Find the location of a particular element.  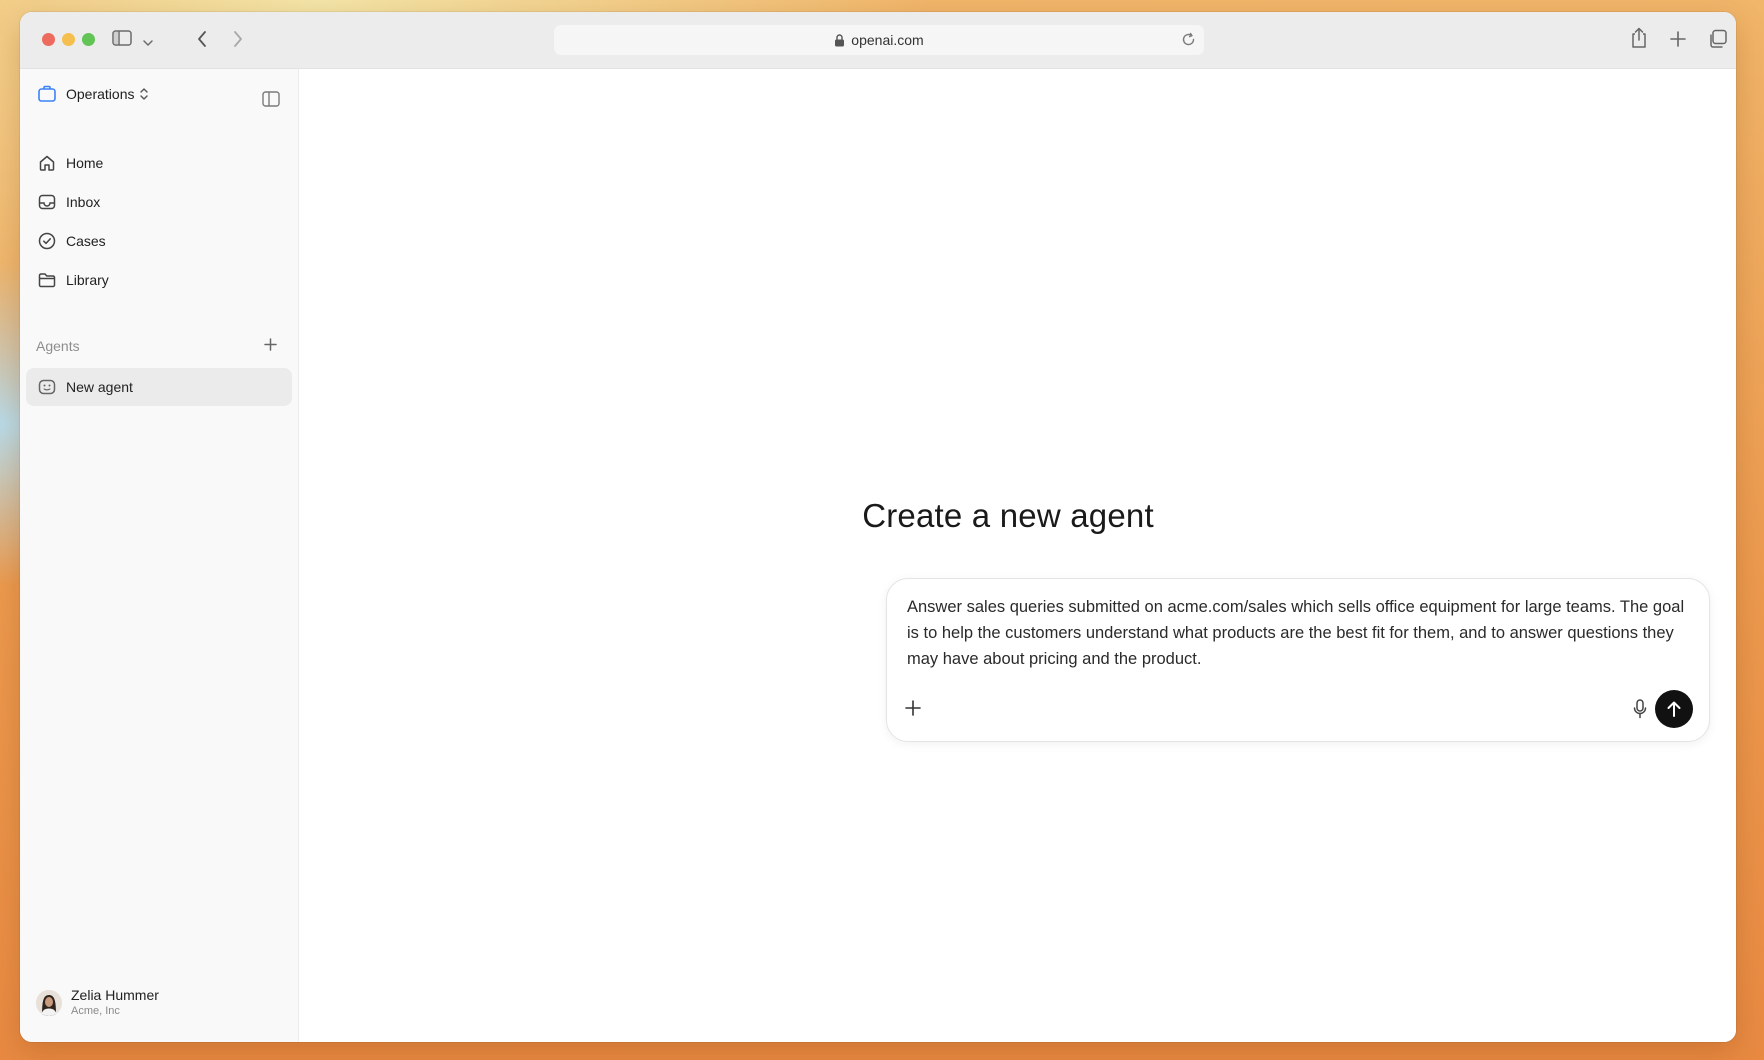

nav-item-cases: Cases is located at coordinates (72, 241).